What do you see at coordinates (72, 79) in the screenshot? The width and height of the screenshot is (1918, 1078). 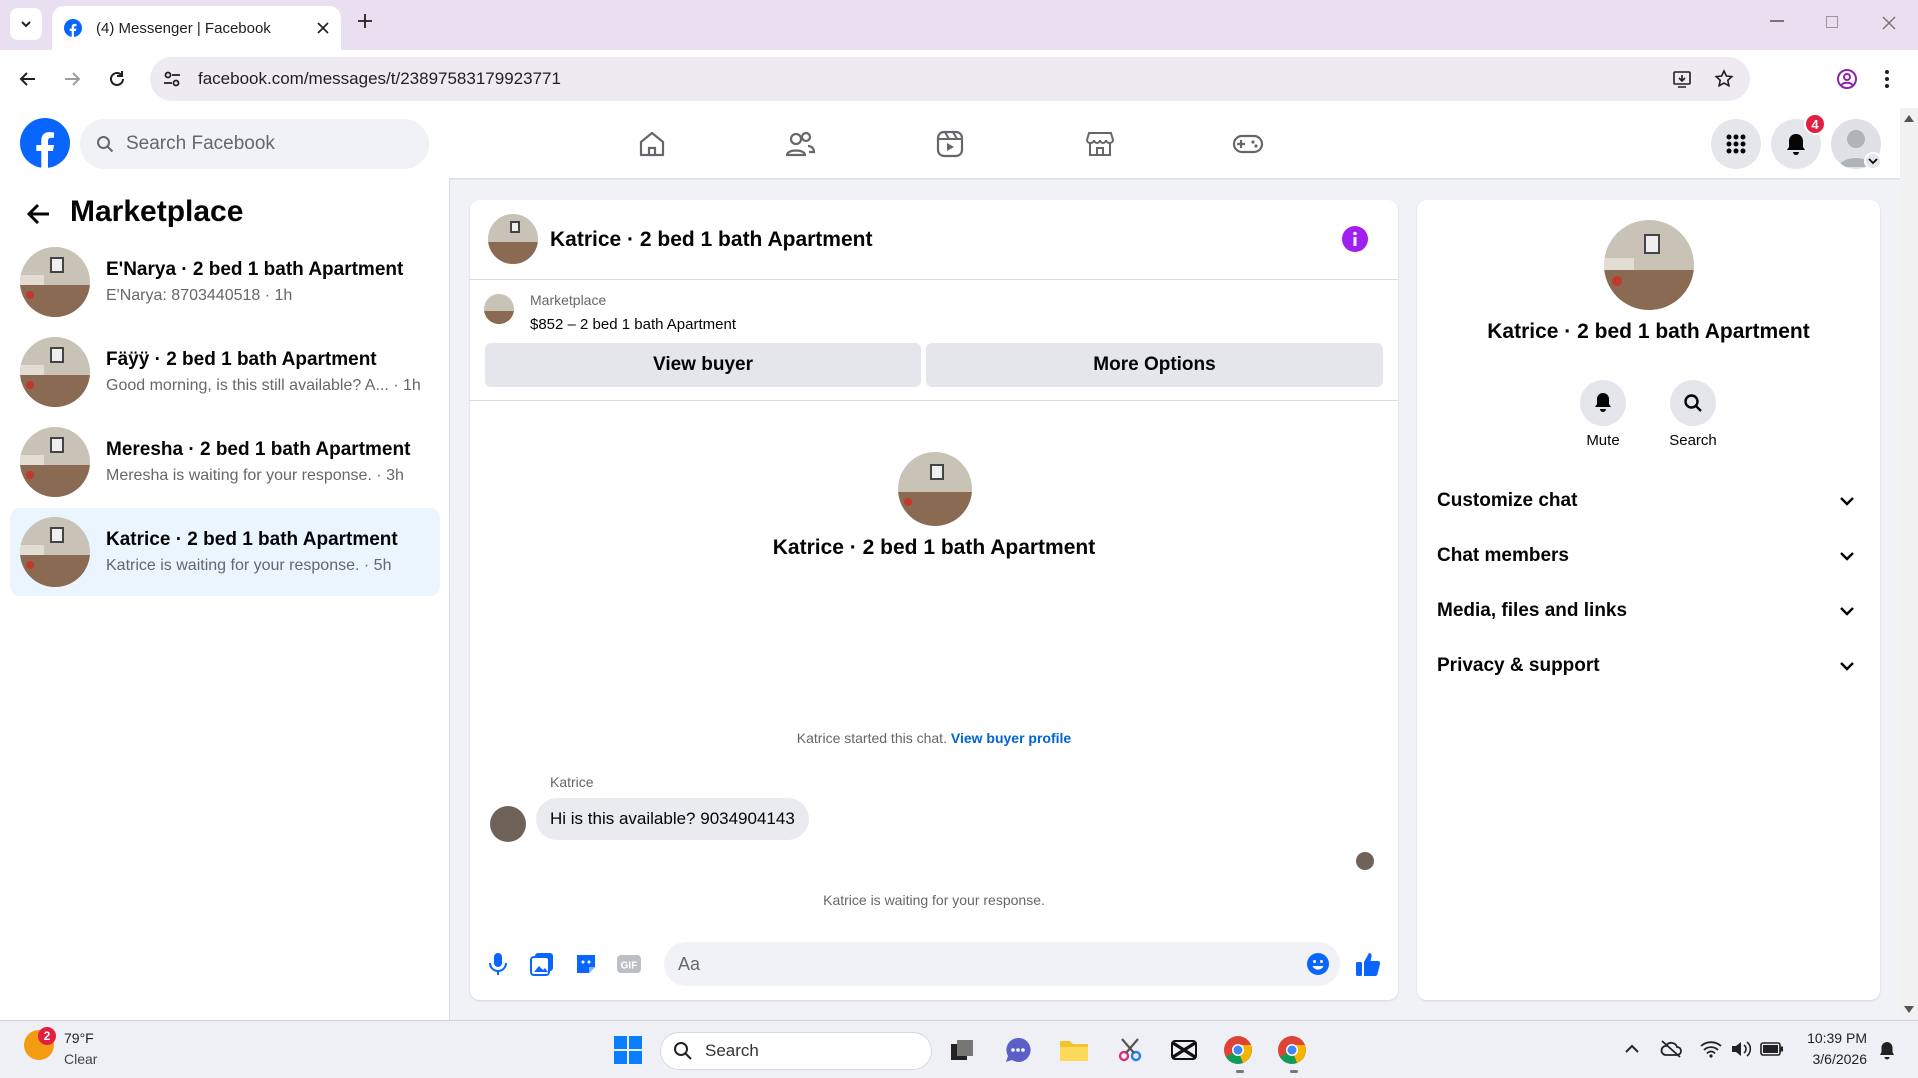 I see `forward-button` at bounding box center [72, 79].